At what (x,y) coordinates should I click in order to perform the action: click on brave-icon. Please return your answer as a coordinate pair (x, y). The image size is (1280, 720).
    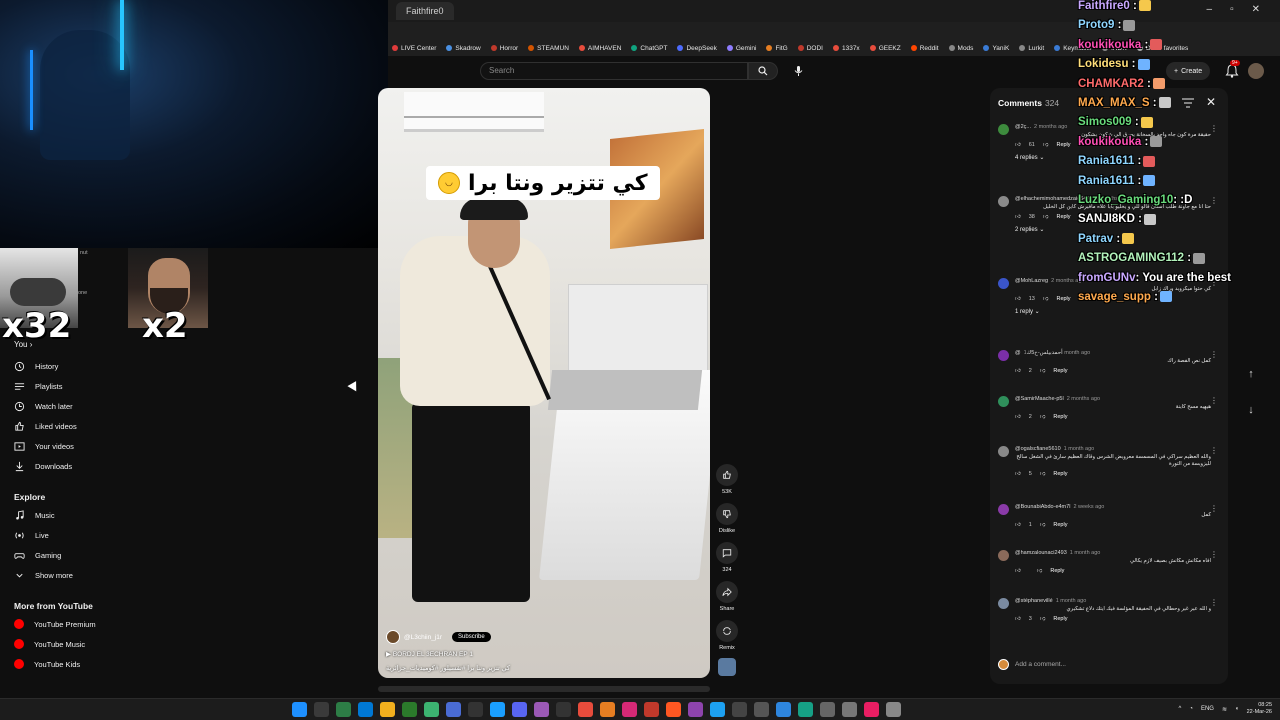
    Looking at the image, I should click on (343, 709).